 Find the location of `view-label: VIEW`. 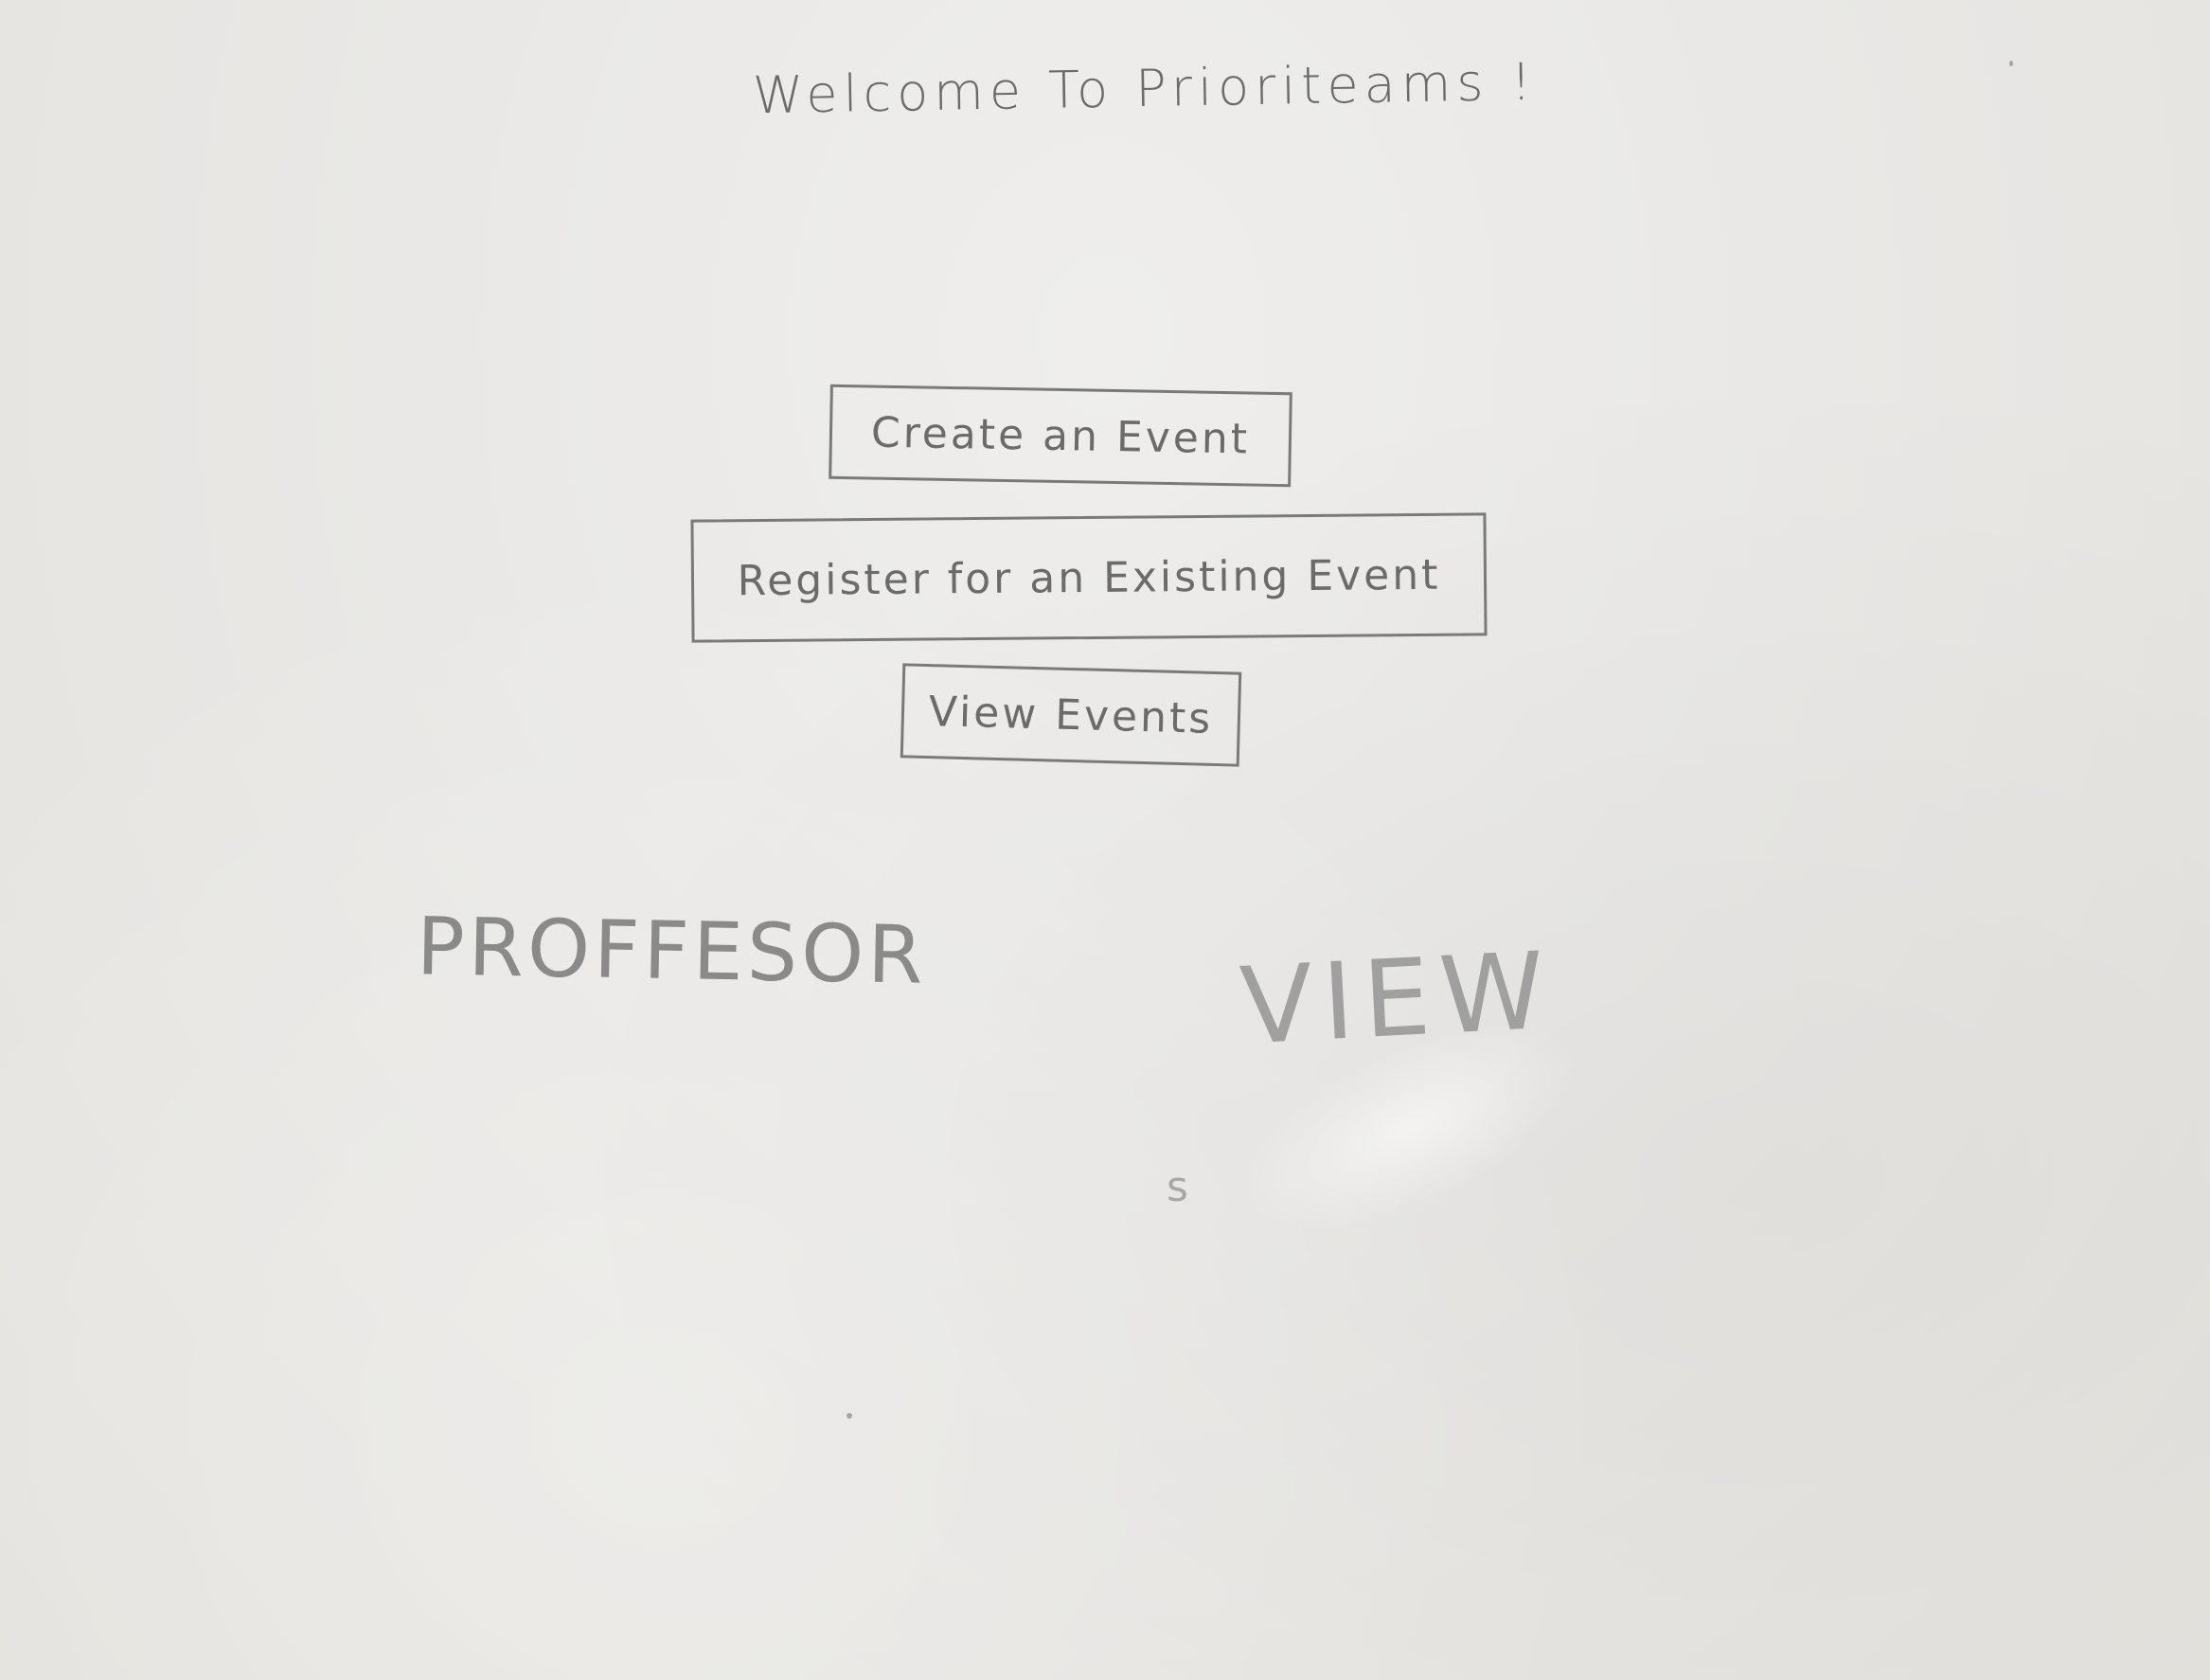

view-label: VIEW is located at coordinates (1397, 999).